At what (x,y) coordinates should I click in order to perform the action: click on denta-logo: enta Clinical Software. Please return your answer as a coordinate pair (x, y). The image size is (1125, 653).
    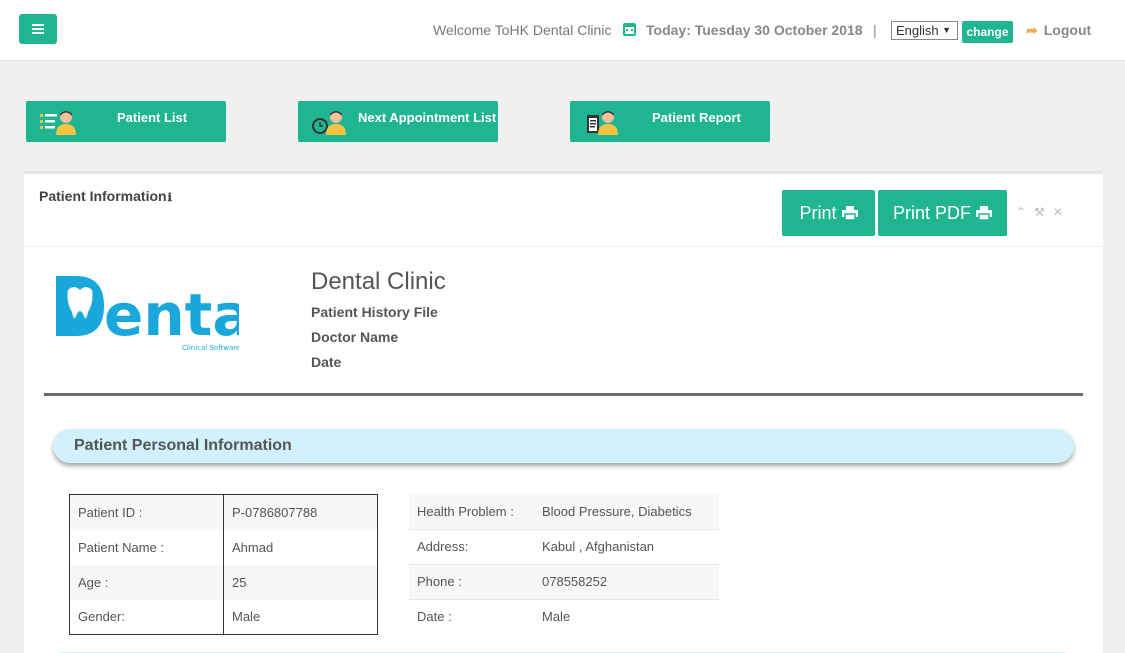
    Looking at the image, I should click on (147, 314).